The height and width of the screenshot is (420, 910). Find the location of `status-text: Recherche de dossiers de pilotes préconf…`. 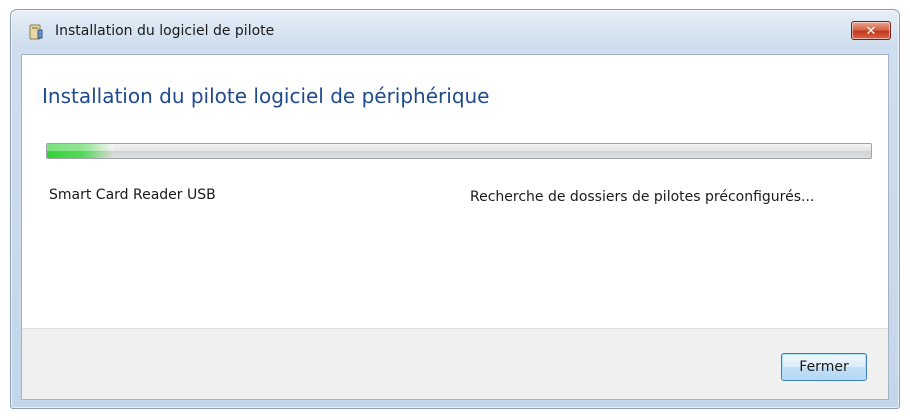

status-text: Recherche de dossiers de pilotes préconf… is located at coordinates (642, 197).